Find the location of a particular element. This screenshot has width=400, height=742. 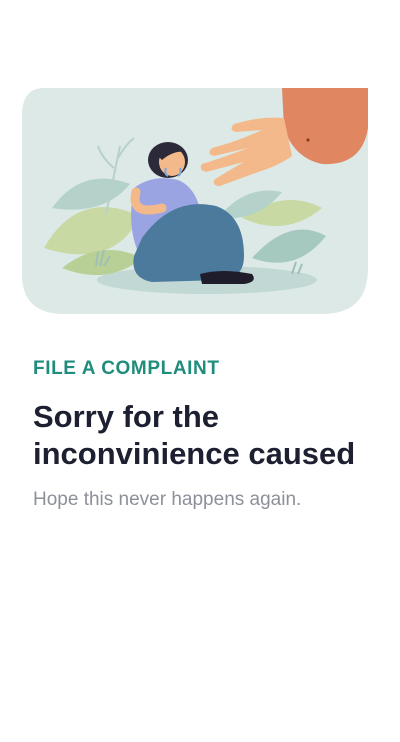

page-title: Sorry for the inconvinience caused is located at coordinates (194, 435).